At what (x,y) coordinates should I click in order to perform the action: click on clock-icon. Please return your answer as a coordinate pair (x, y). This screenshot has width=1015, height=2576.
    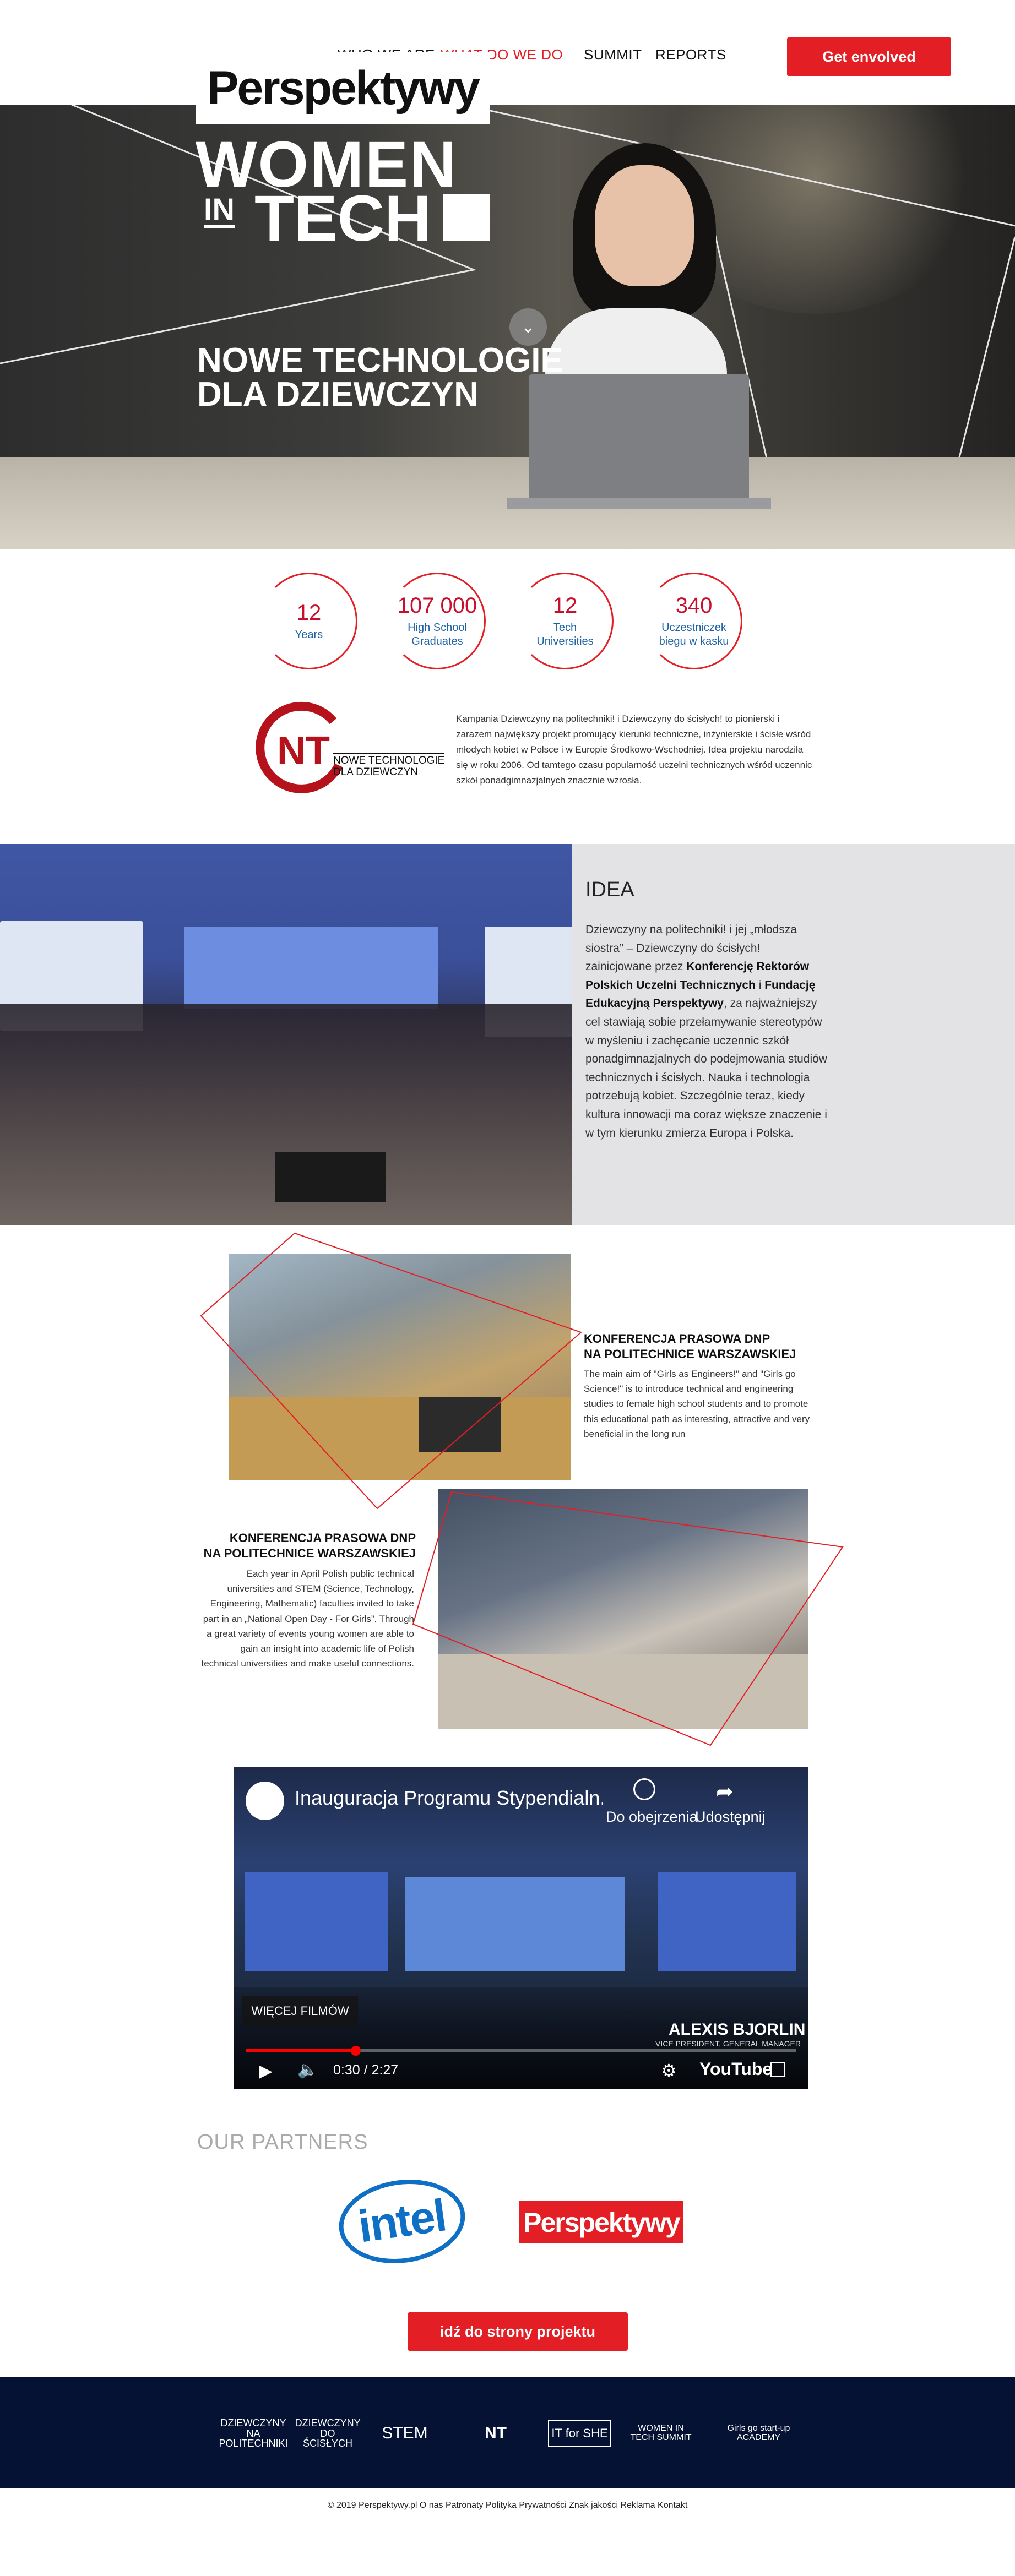
    Looking at the image, I should click on (644, 1789).